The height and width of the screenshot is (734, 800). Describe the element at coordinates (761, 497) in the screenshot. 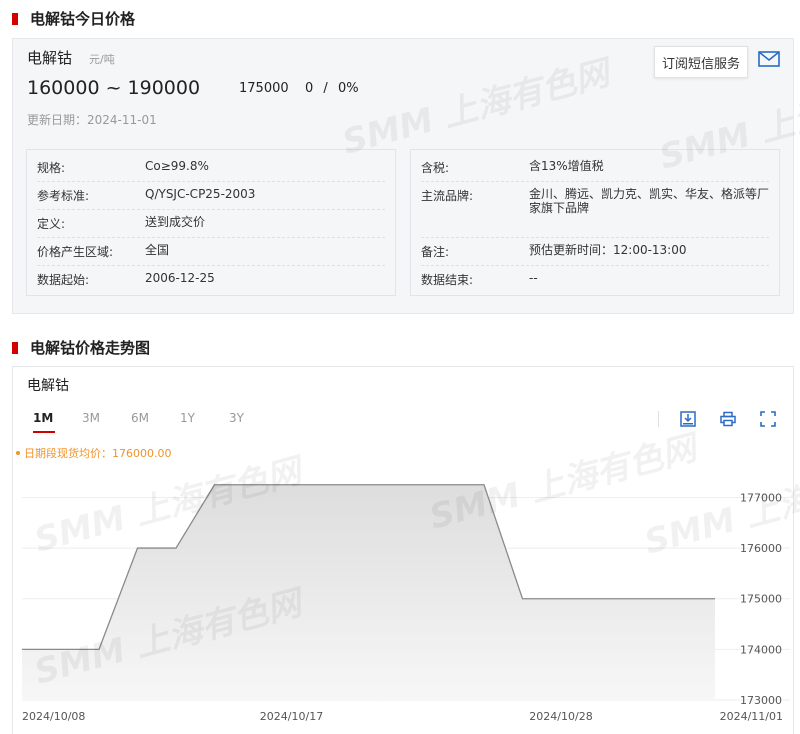

I see `y-tick-label: 177000` at that location.